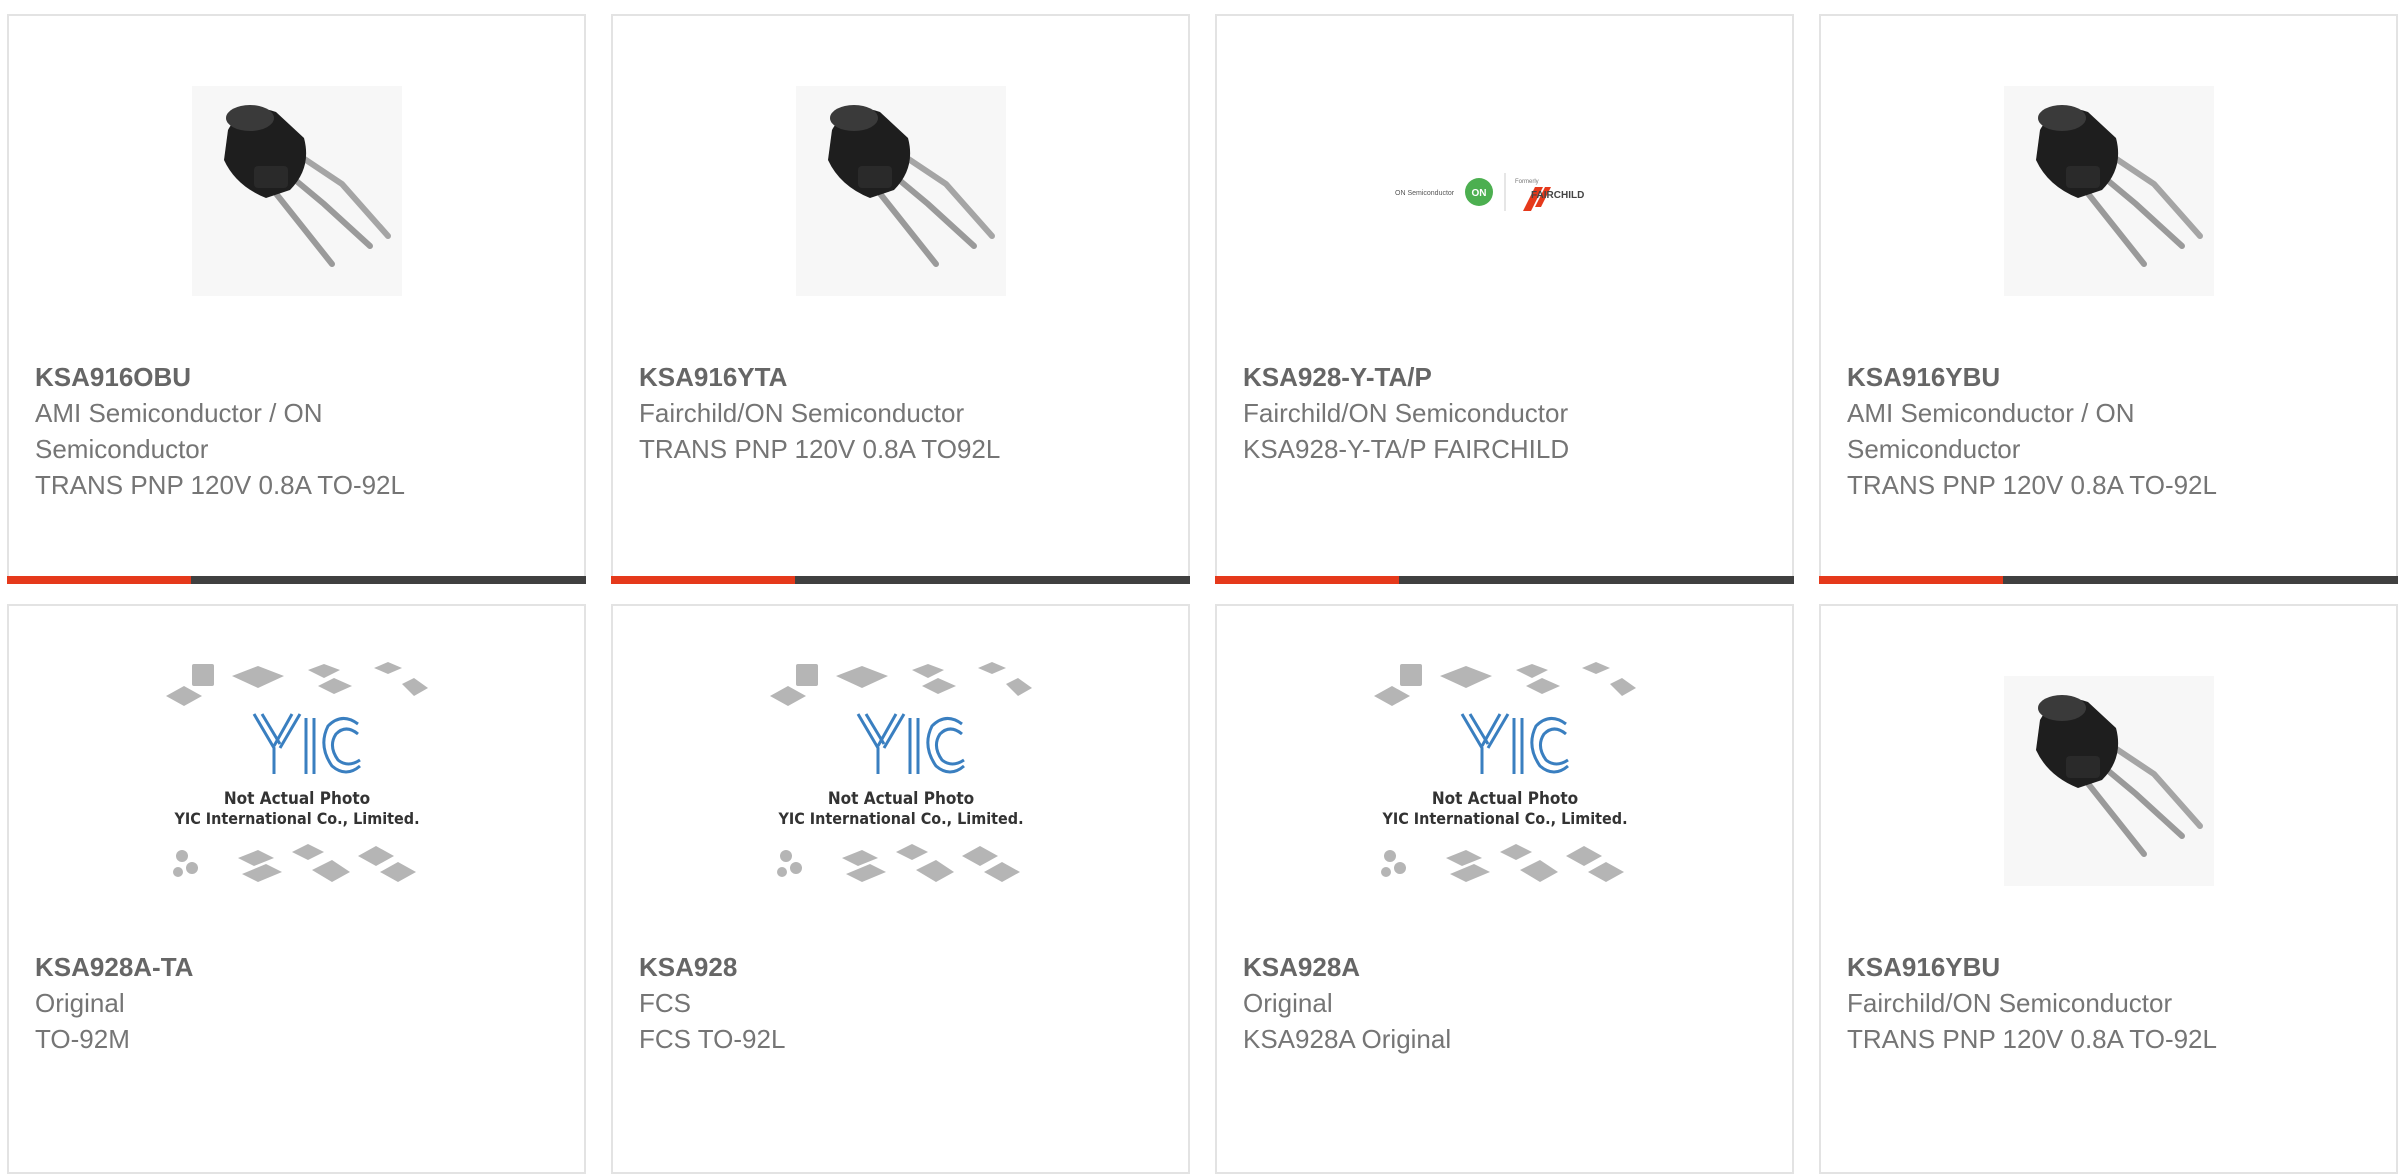  Describe the element at coordinates (712, 1039) in the screenshot. I see `description: FCS TO-92L` at that location.